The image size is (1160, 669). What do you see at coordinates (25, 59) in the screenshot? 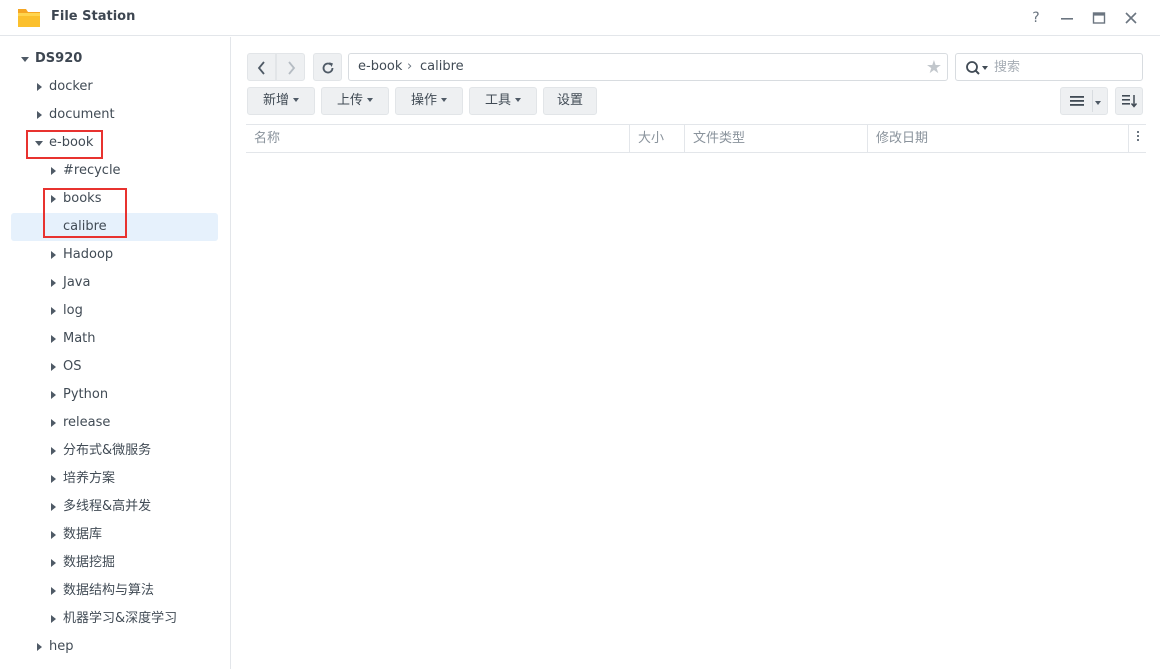
I see `chevron-down-icon` at bounding box center [25, 59].